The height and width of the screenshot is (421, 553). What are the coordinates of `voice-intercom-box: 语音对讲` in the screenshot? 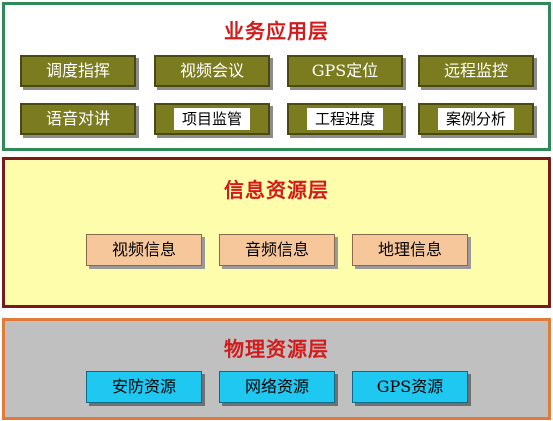 It's located at (78, 119).